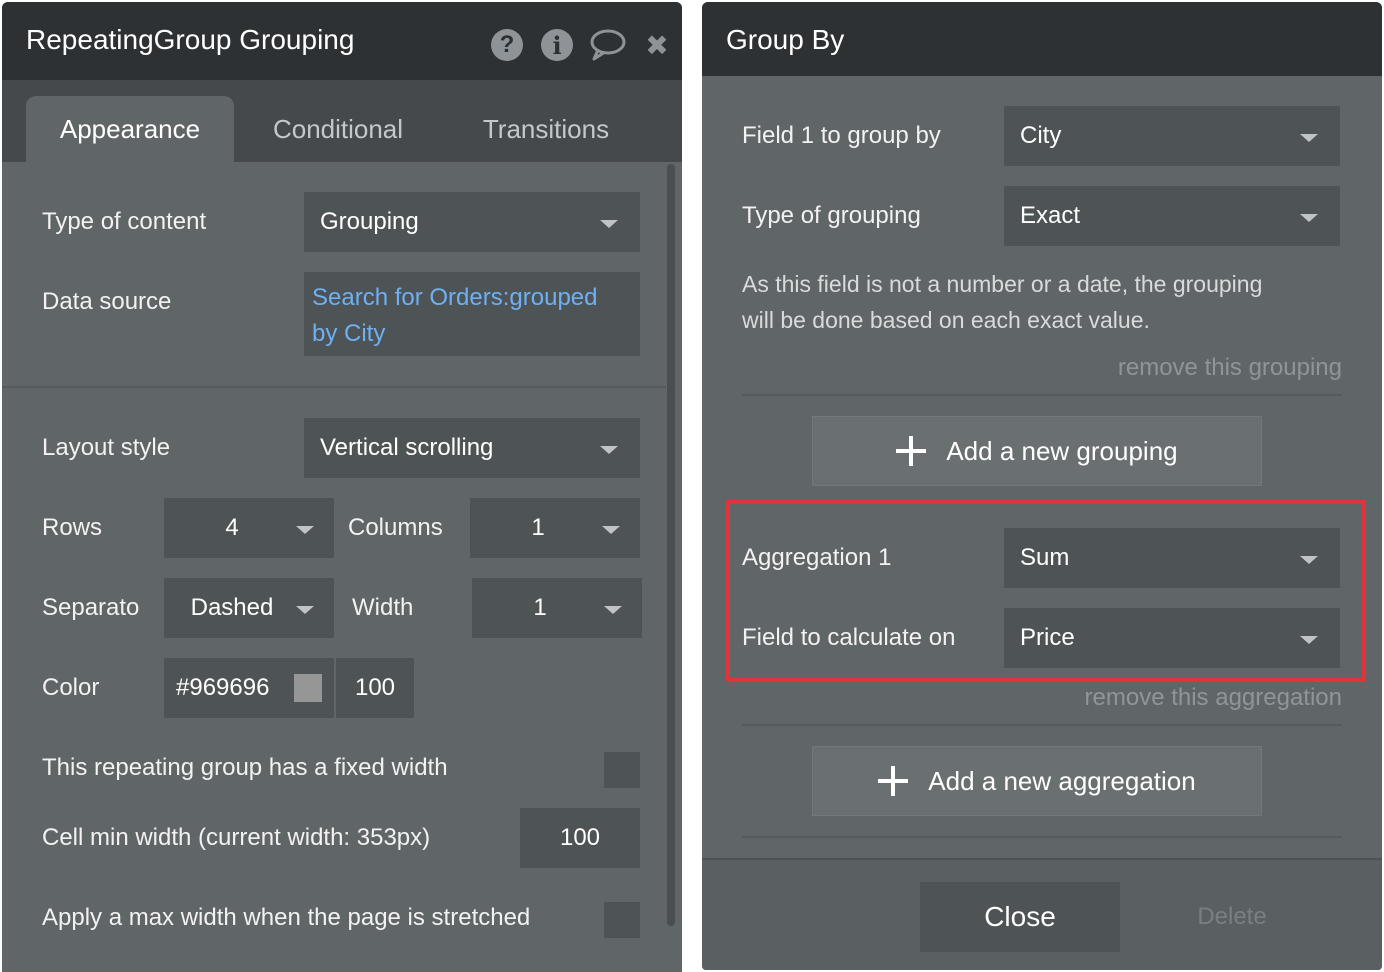 This screenshot has height=972, width=1384. What do you see at coordinates (1172, 638) in the screenshot?
I see `field-to-calculate-dropdown: Price` at bounding box center [1172, 638].